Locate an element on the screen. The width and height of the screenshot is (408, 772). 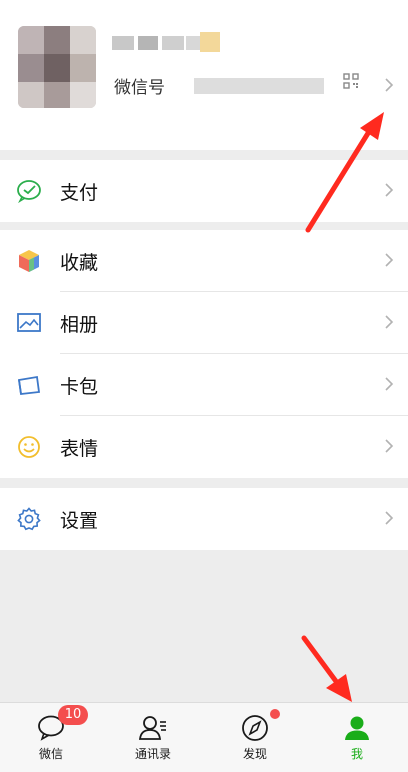
tab-label: 通讯录 is located at coordinates (152, 754).